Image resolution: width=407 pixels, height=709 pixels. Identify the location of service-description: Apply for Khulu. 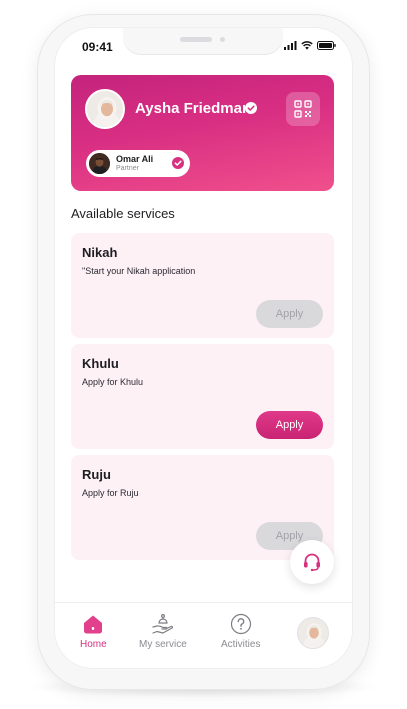
(113, 382).